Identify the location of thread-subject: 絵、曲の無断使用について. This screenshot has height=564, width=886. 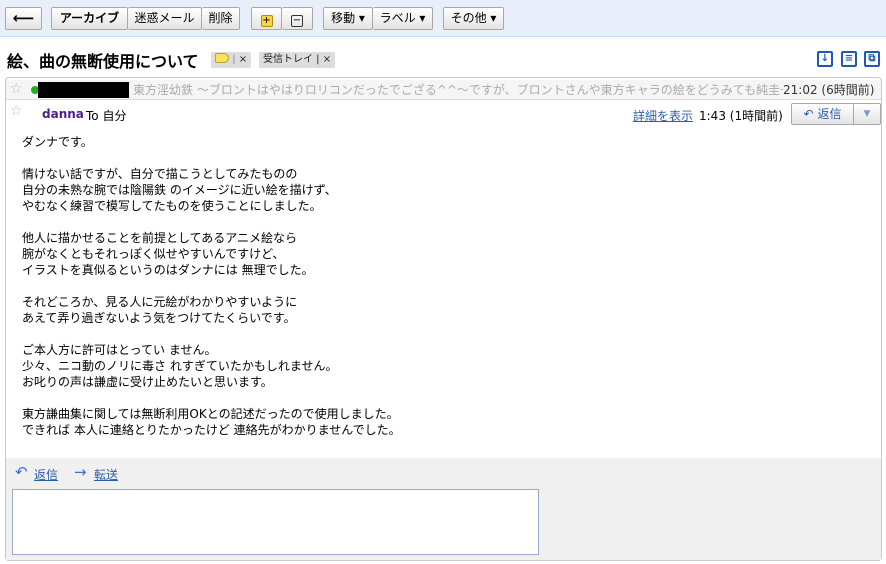
(103, 61).